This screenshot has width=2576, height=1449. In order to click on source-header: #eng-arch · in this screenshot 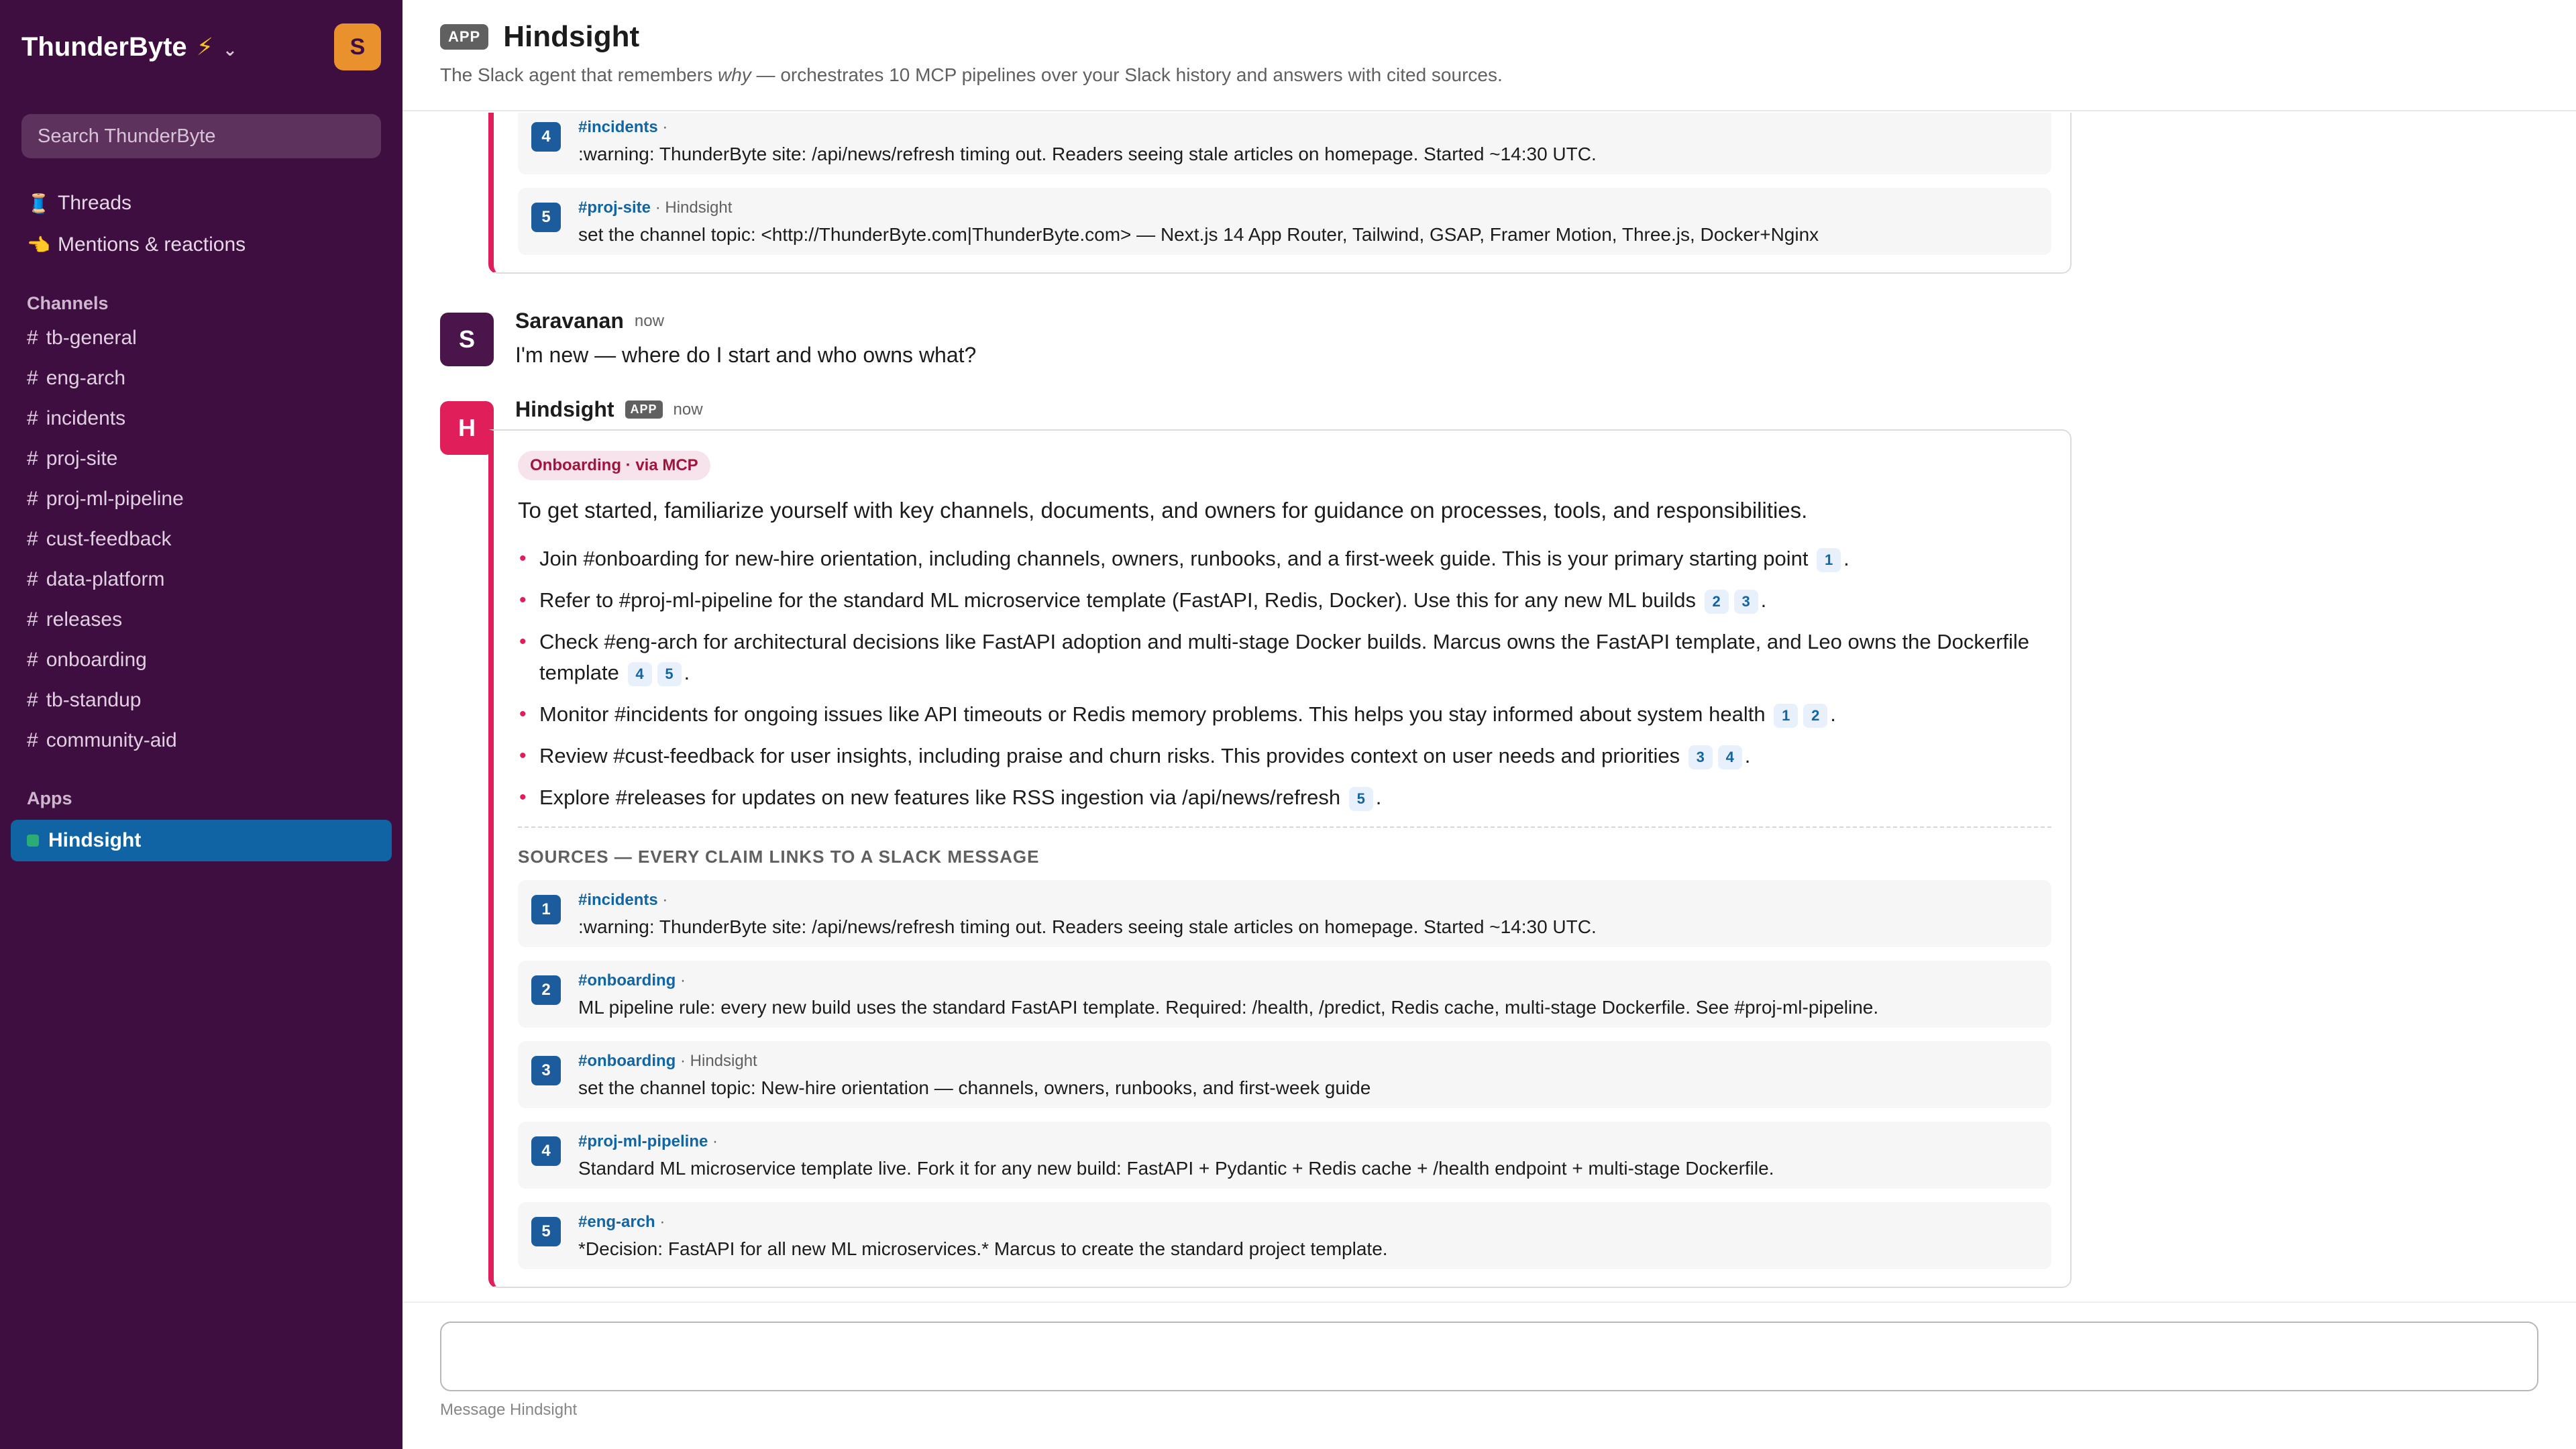, I will do `click(1306, 1222)`.